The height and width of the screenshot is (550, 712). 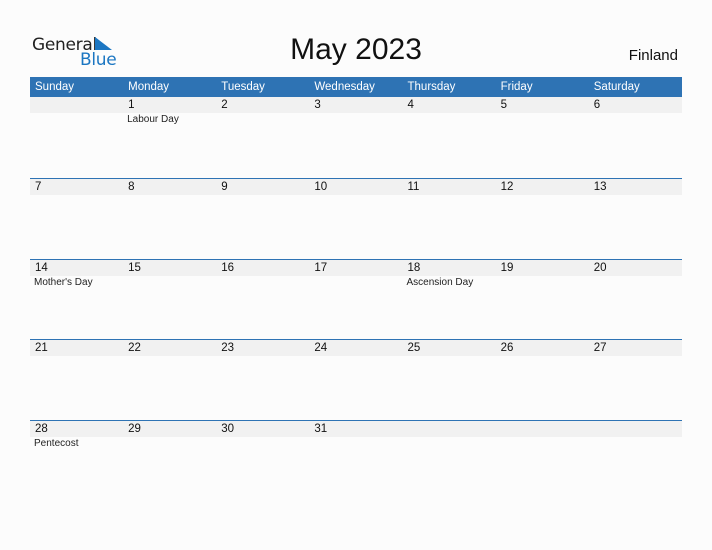 I want to click on day-number: 25, so click(x=414, y=348).